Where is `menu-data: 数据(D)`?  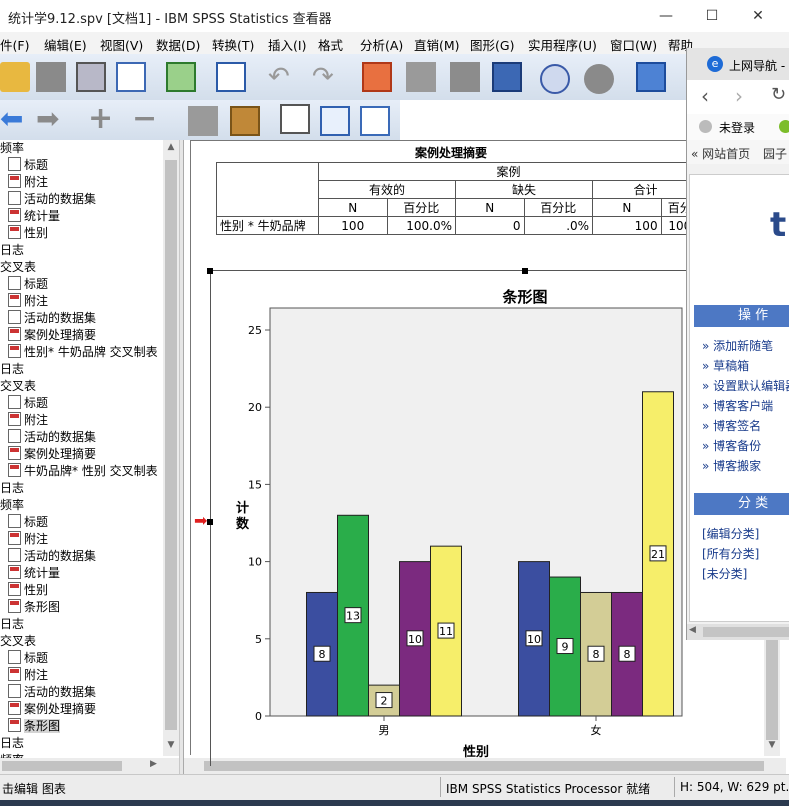 menu-data: 数据(D) is located at coordinates (178, 44).